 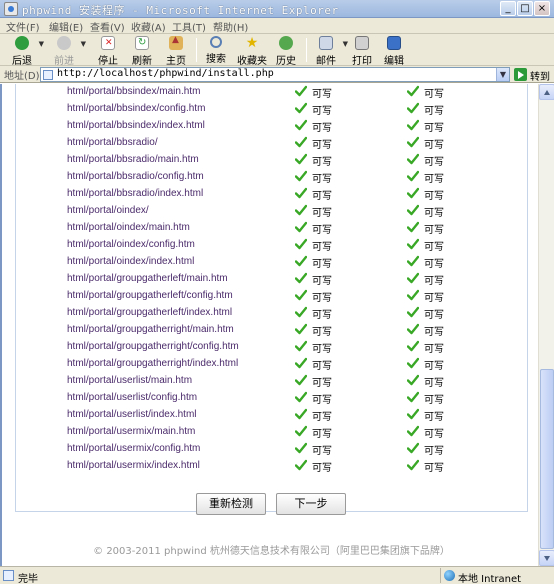 I want to click on back-button: 后退 ▼, so click(x=25, y=51).